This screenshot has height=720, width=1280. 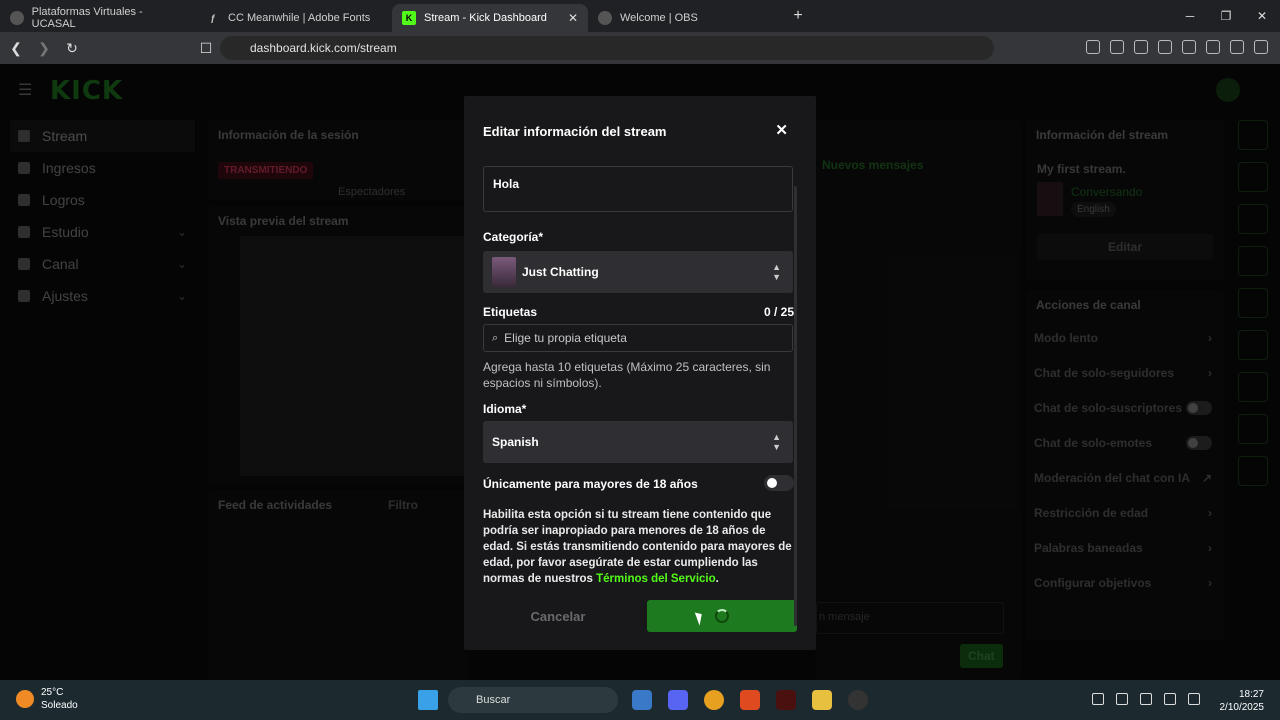 I want to click on tab-adobe-fonts: ƒ CC Meanwhile | Adobe Fonts, so click(x=294, y=18).